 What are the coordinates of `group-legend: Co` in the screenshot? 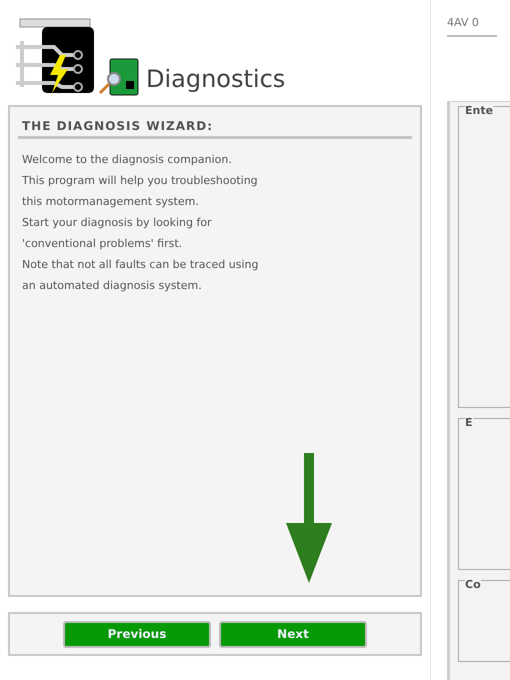 It's located at (473, 584).